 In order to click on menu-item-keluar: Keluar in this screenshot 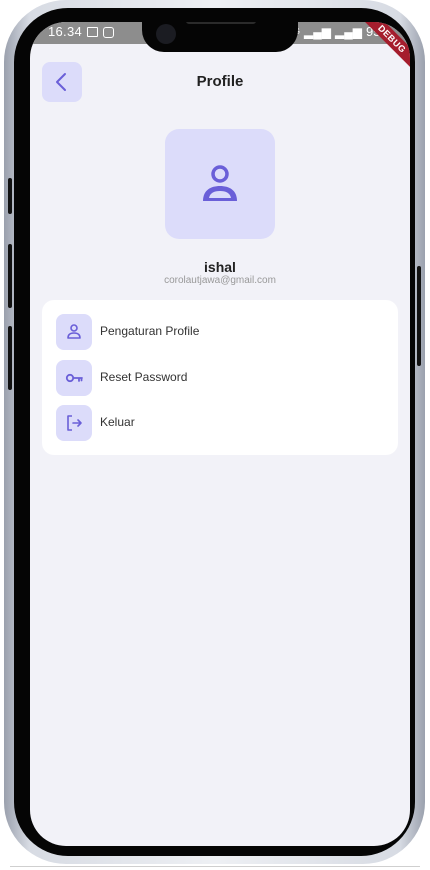, I will do `click(221, 423)`.